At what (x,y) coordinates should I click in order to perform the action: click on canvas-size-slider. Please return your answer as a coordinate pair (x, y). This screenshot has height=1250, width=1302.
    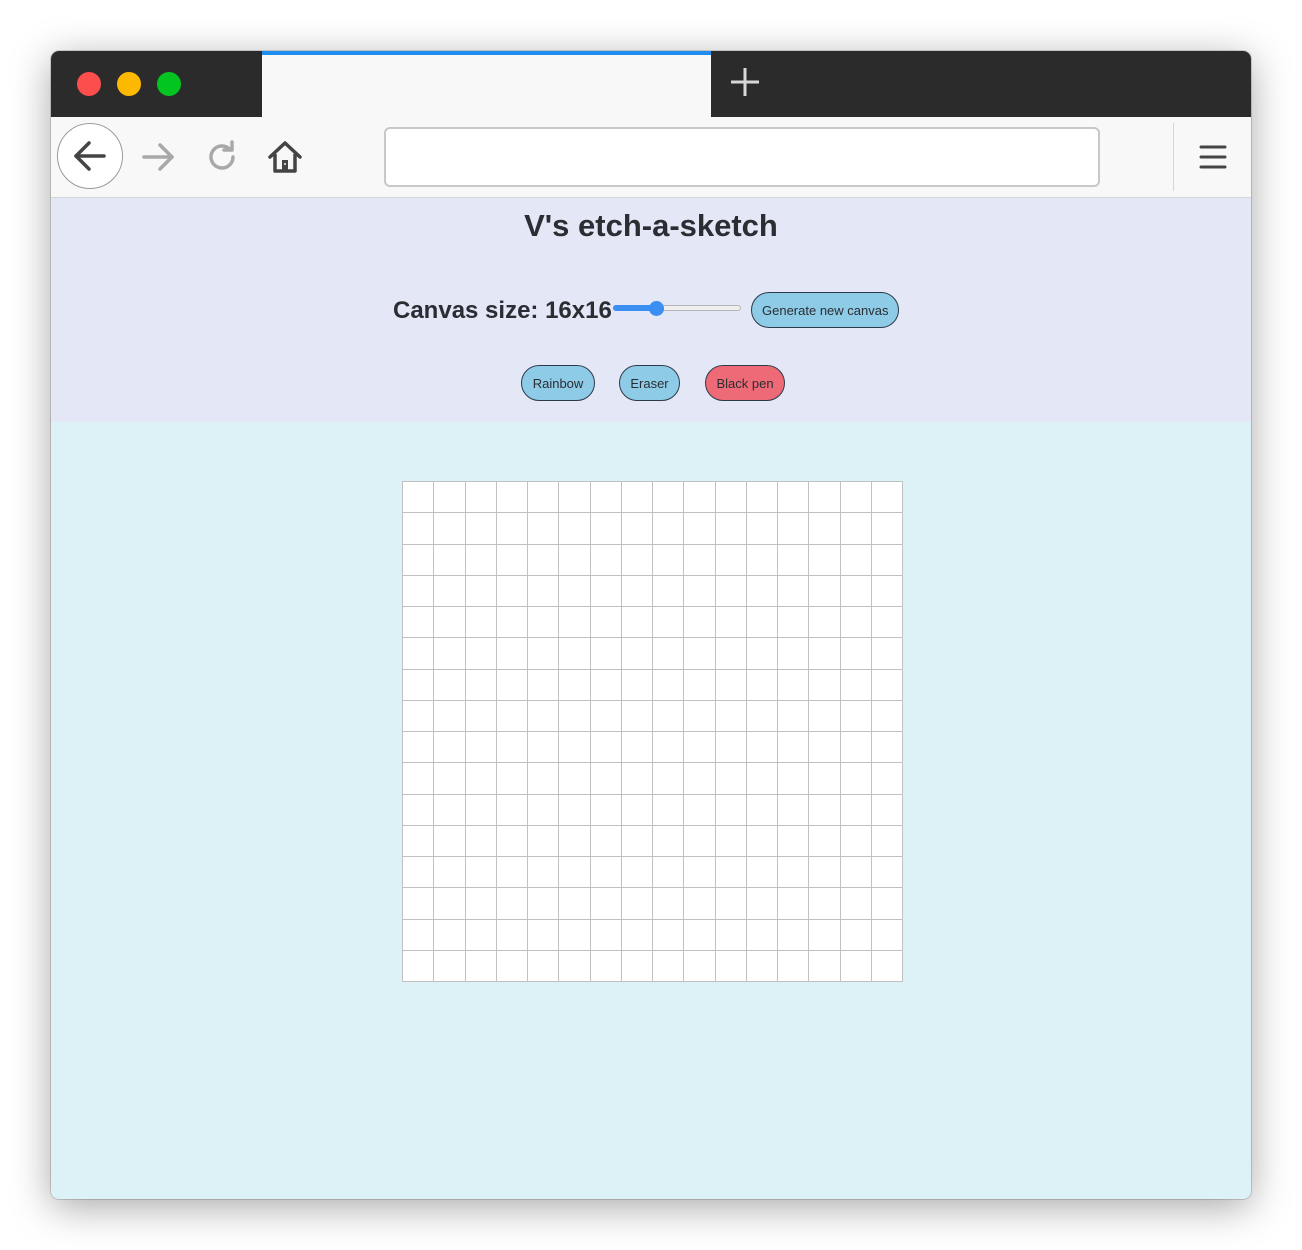
    Looking at the image, I should click on (677, 308).